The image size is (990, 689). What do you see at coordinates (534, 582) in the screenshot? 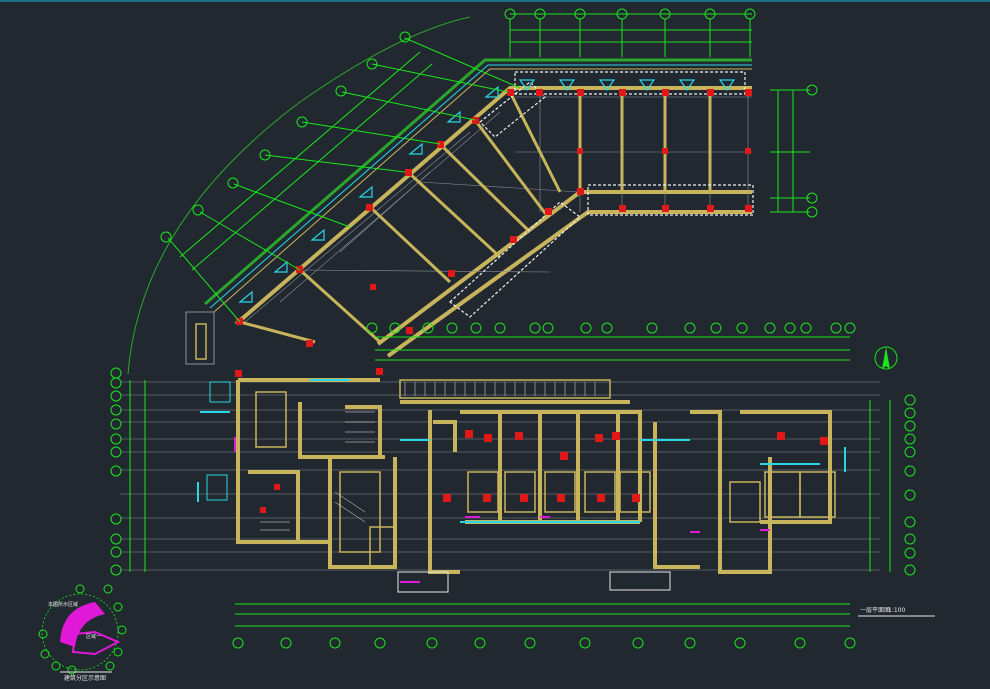
I see `entrance-steps` at bounding box center [534, 582].